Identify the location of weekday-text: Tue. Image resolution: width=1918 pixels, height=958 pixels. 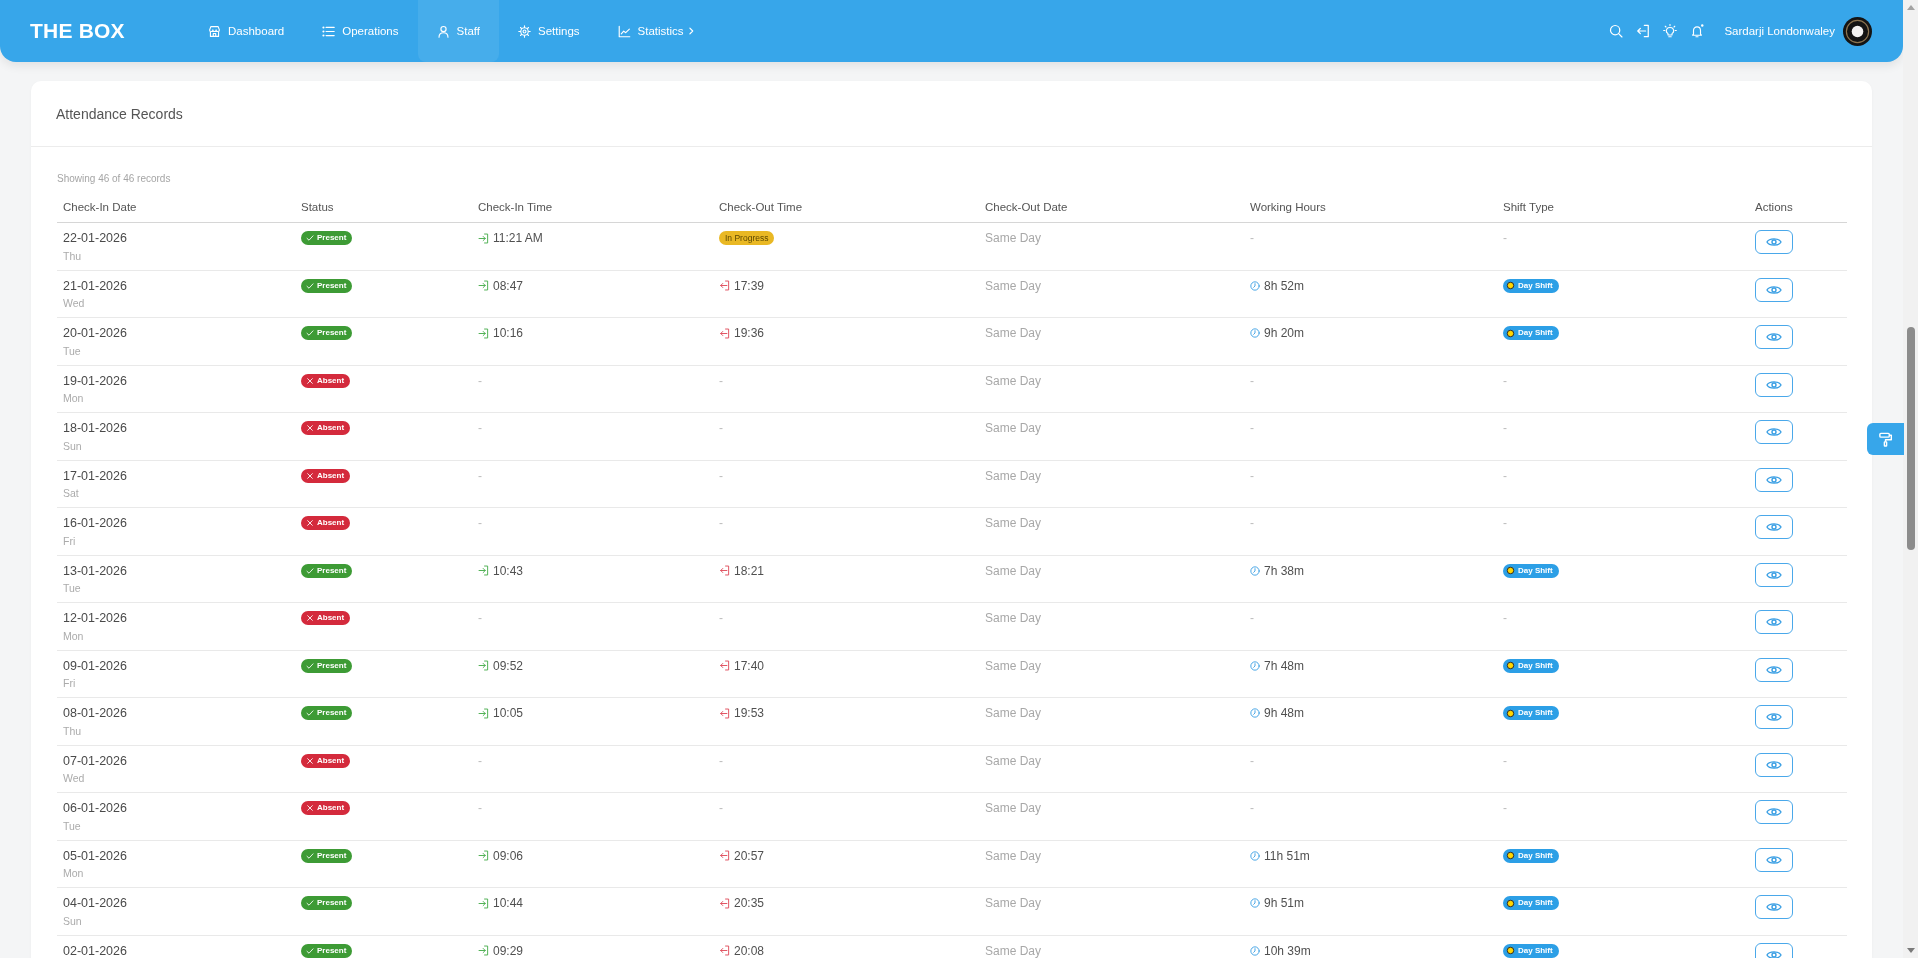
(72, 350).